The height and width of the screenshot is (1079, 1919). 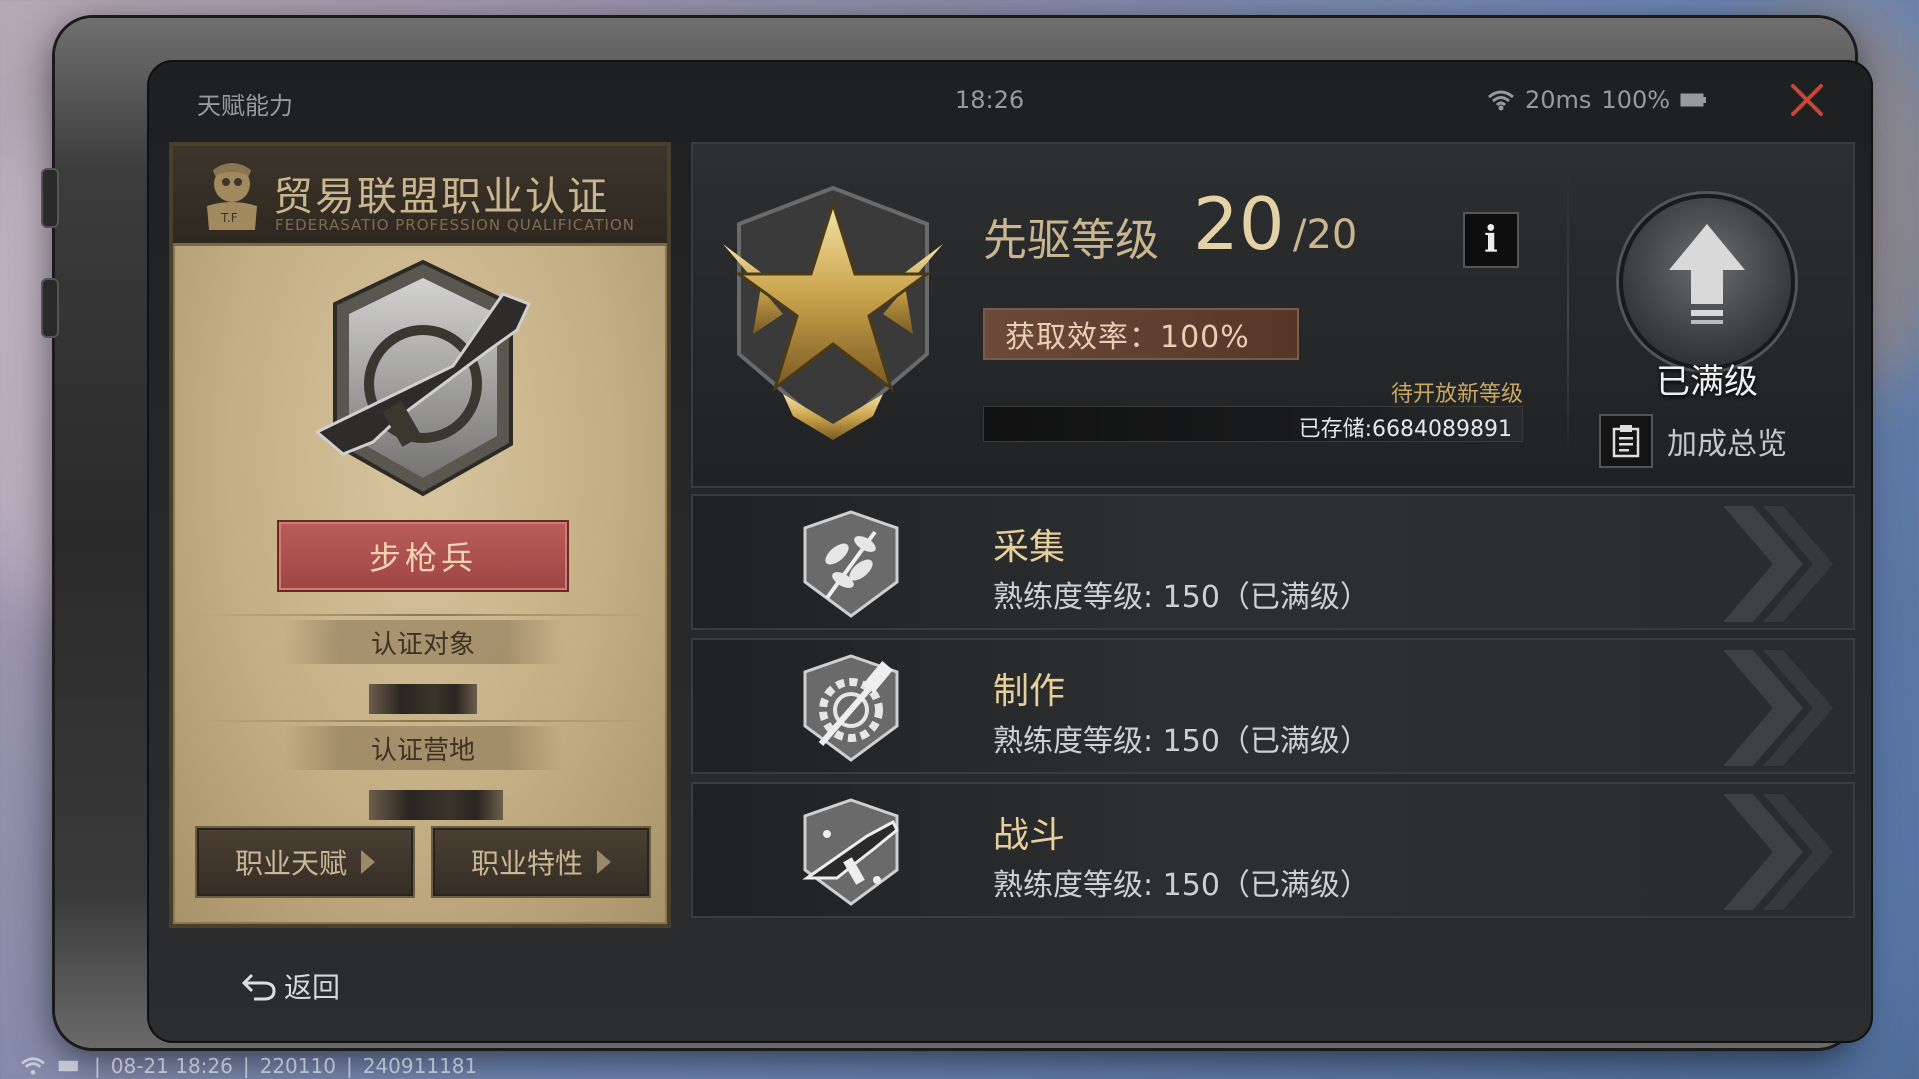 What do you see at coordinates (441, 197) in the screenshot?
I see `certificate-title: 贸易联盟职业认证` at bounding box center [441, 197].